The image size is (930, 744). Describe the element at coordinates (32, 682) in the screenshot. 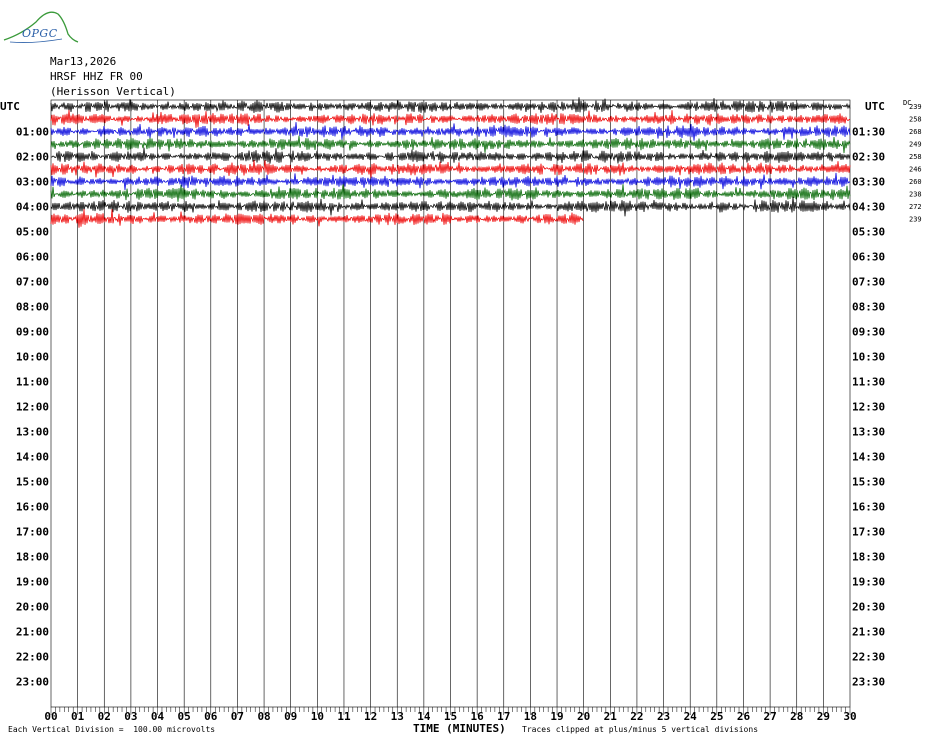

I see `utc-hour-label: 23:00` at that location.